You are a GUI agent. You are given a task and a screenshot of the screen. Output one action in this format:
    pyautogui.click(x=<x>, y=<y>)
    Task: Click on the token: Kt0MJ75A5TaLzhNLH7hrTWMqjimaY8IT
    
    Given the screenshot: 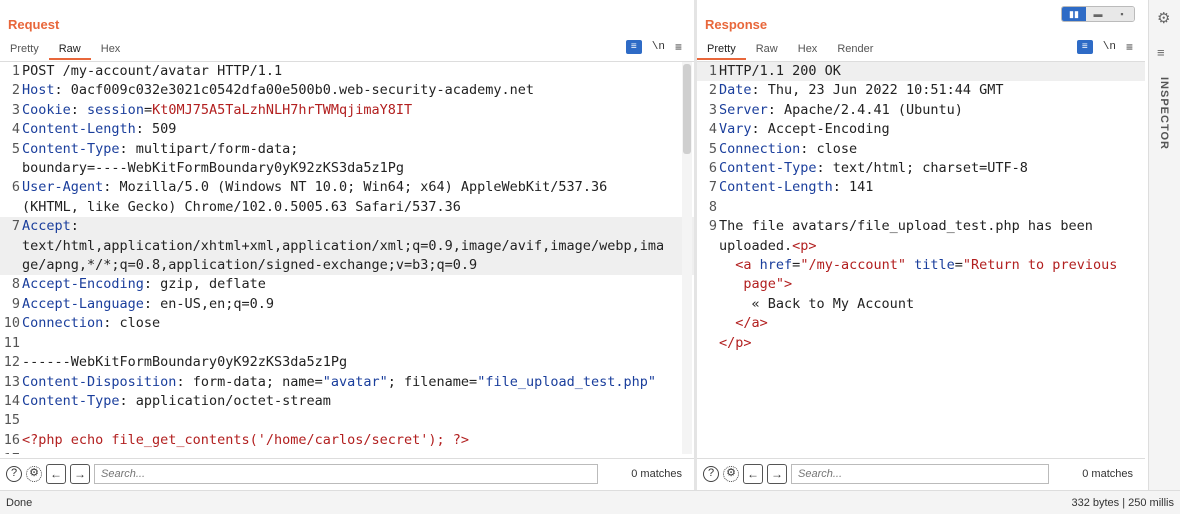 What is the action you would take?
    pyautogui.click(x=282, y=109)
    